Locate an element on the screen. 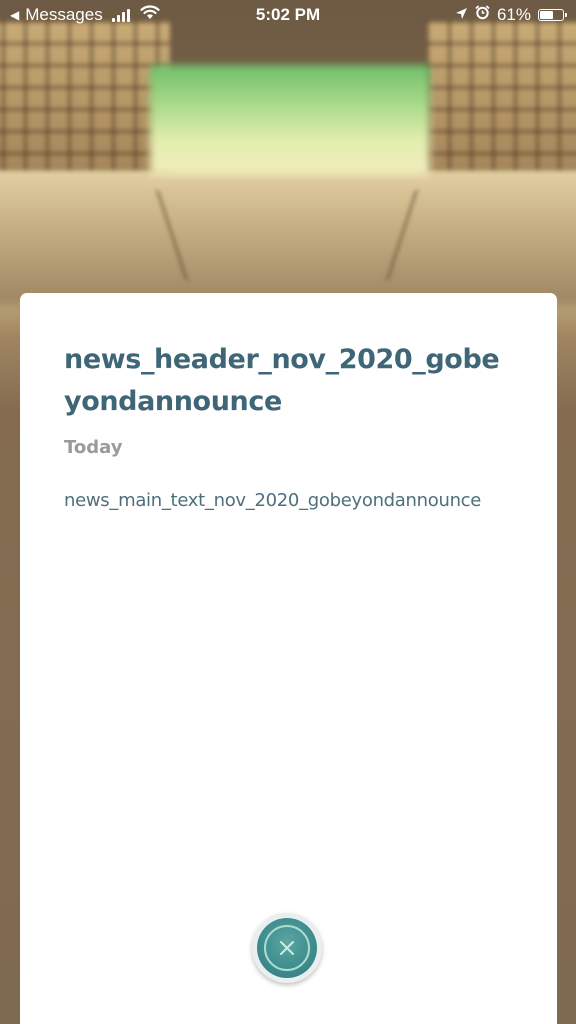  location-icon is located at coordinates (461, 15).